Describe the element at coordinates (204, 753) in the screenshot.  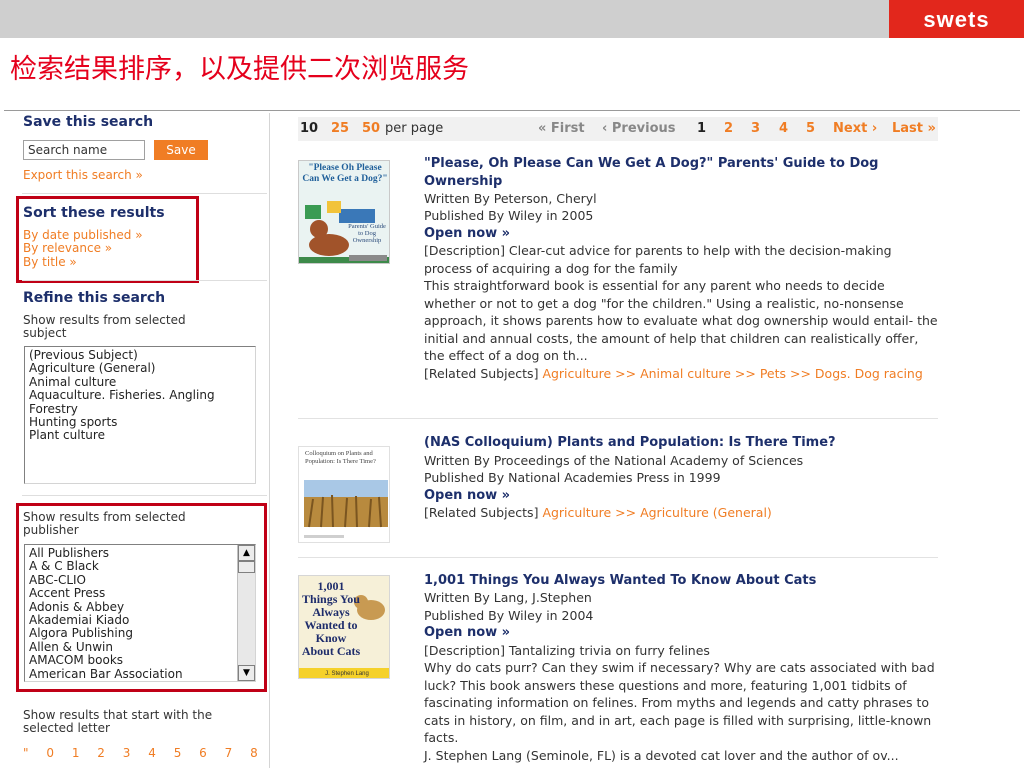
I see `letter-link: 6` at that location.